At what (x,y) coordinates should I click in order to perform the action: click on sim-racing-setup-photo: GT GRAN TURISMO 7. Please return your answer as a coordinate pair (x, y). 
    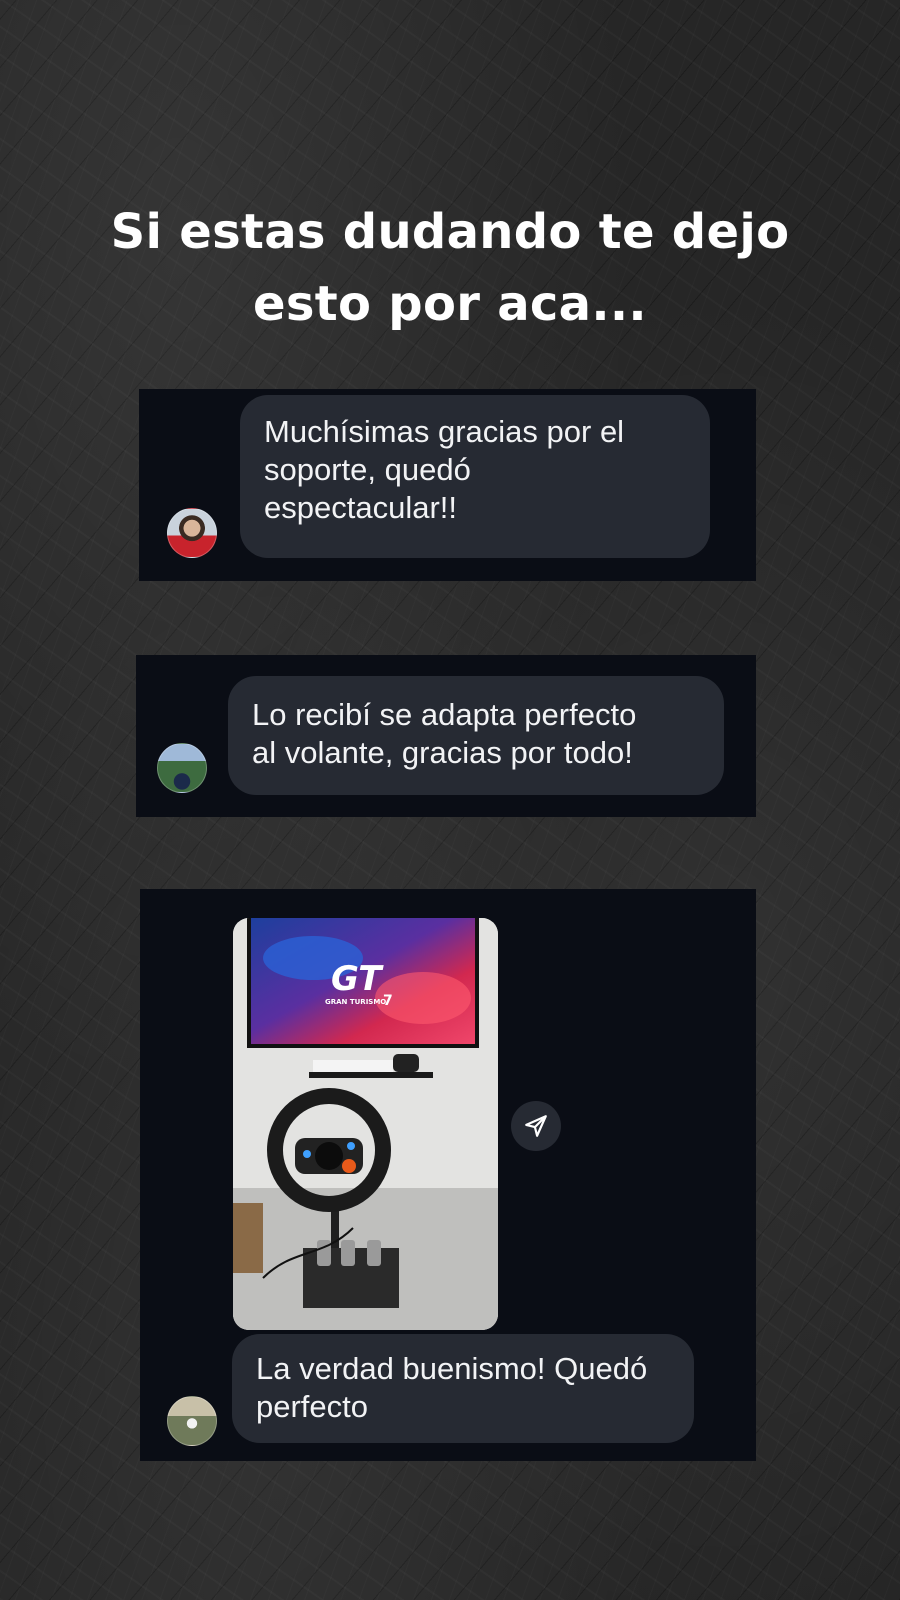
    Looking at the image, I should click on (365, 1124).